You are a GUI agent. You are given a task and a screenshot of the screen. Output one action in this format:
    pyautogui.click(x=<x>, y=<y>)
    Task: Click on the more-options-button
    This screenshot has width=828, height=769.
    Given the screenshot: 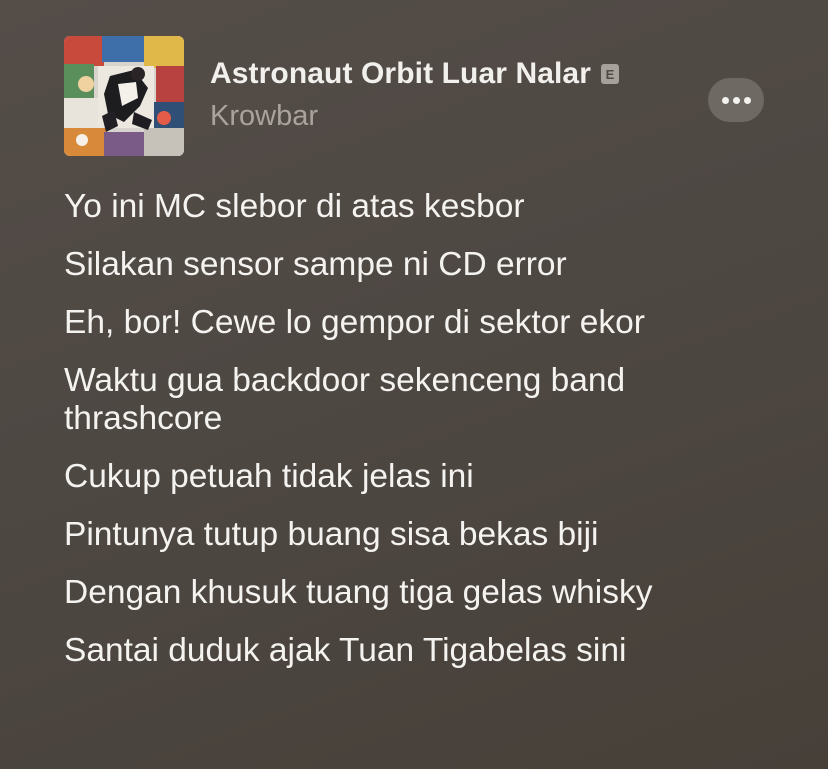 What is the action you would take?
    pyautogui.click(x=736, y=100)
    